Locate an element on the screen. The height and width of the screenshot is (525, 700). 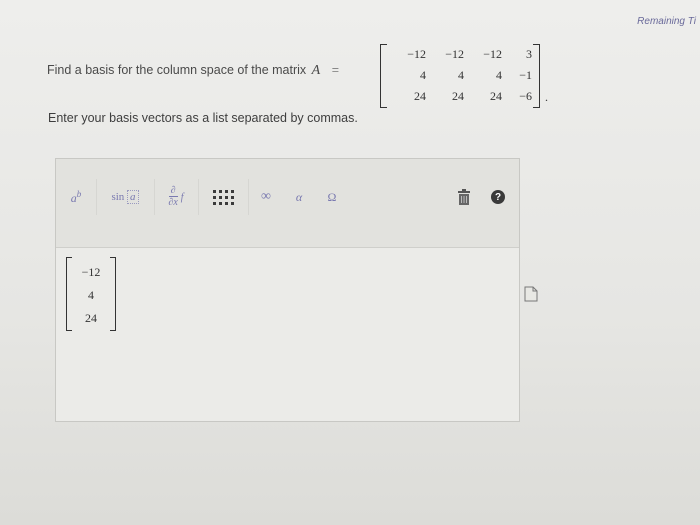
help-icon: ? is located at coordinates (498, 197).